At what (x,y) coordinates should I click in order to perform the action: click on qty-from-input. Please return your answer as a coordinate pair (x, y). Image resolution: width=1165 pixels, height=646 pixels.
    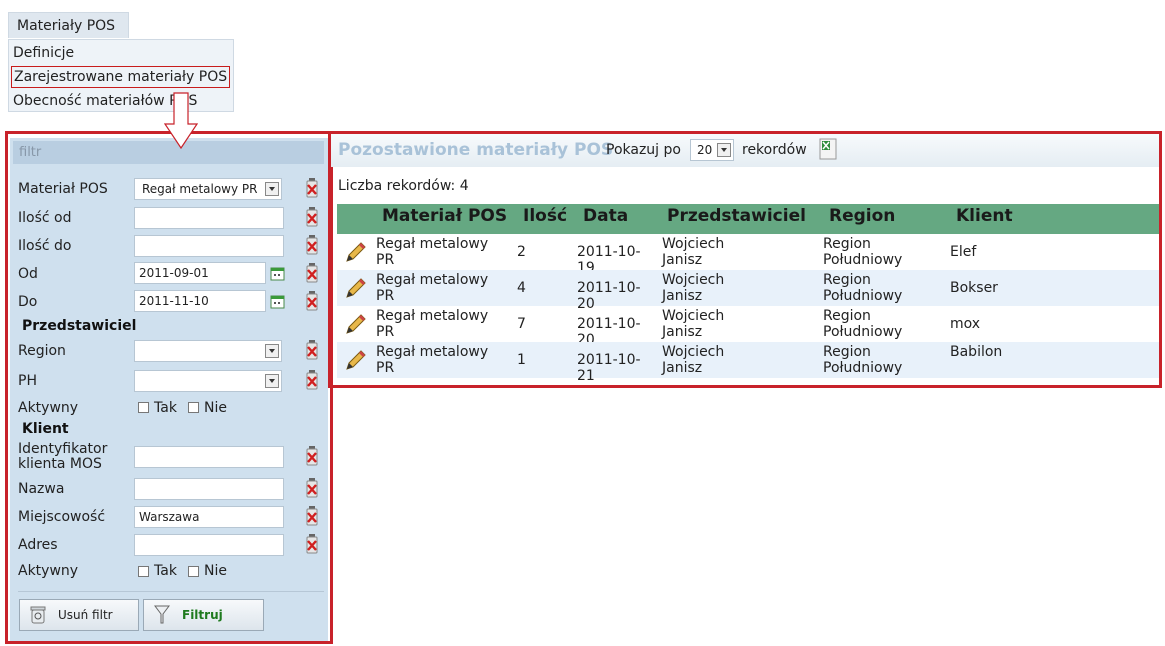
    Looking at the image, I should click on (209, 218).